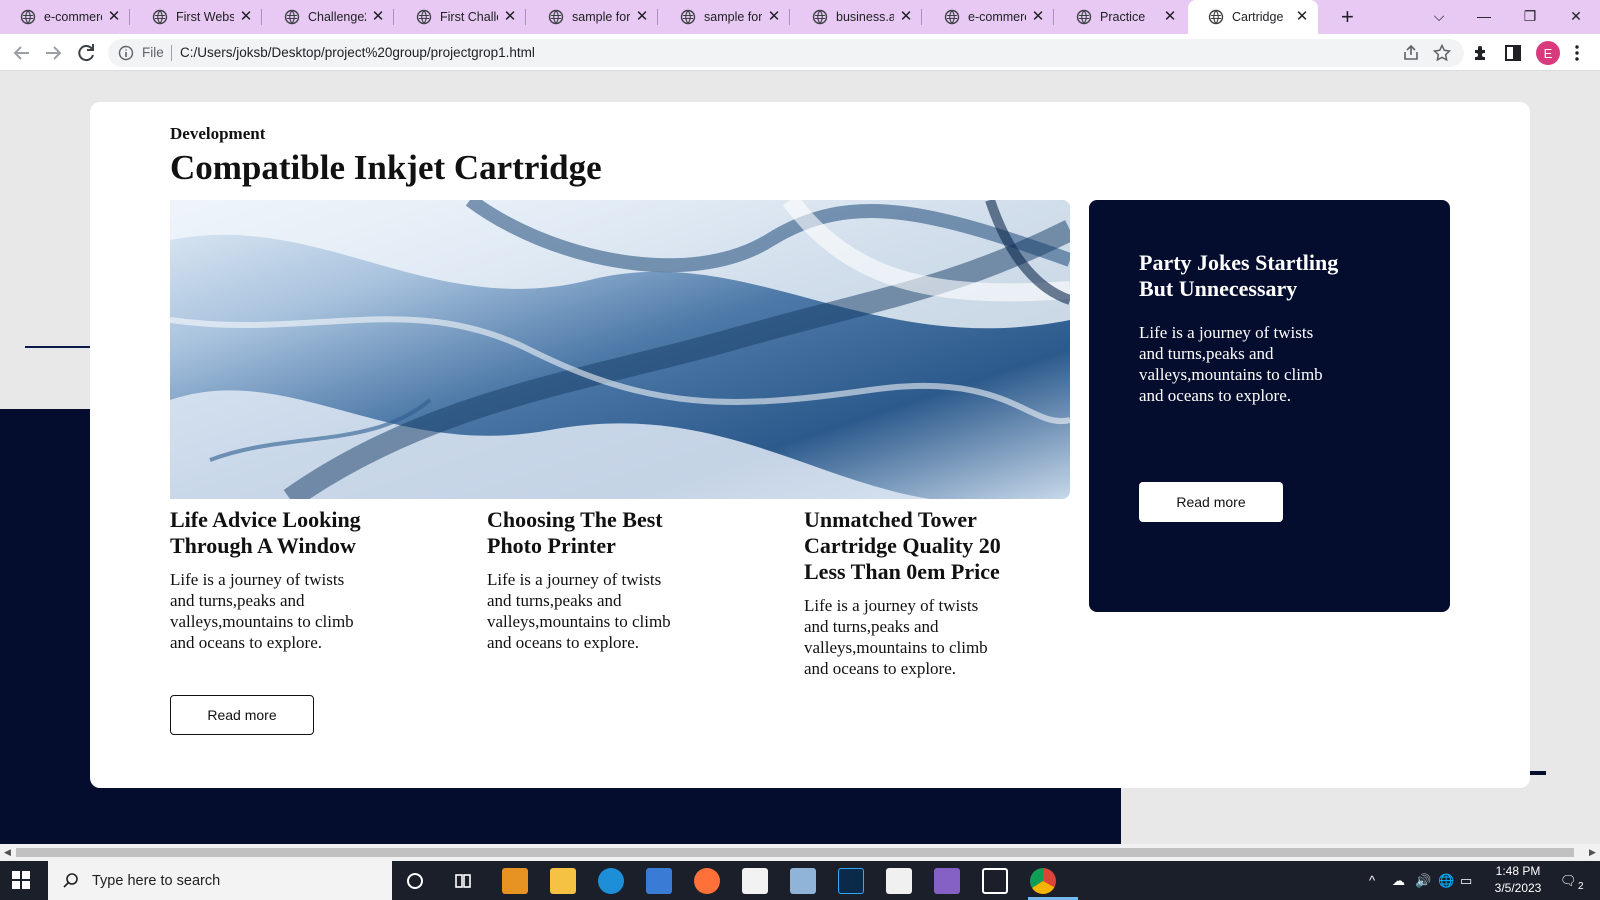 The width and height of the screenshot is (1600, 900). What do you see at coordinates (21, 880) in the screenshot?
I see `windows-start-icon` at bounding box center [21, 880].